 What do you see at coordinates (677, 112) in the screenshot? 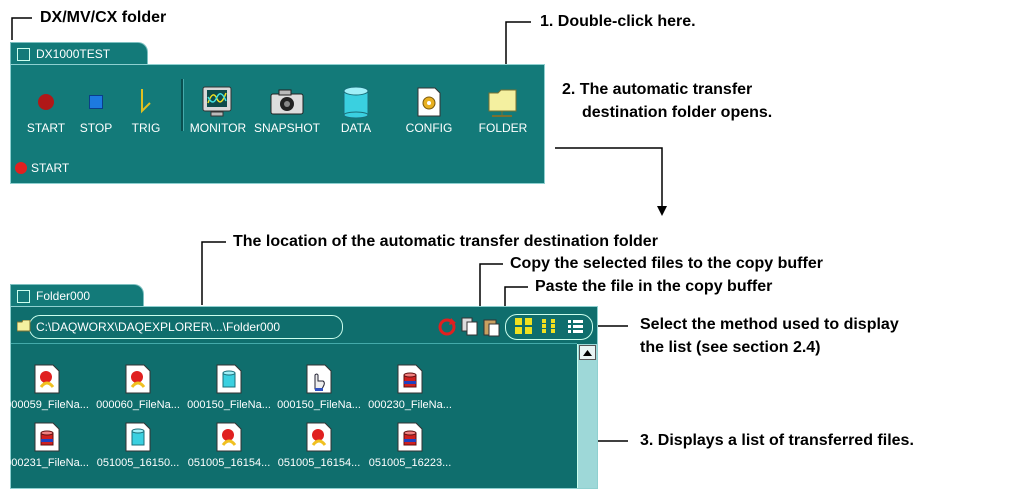
I see `annotation-opens-line2: destination folder opens.` at bounding box center [677, 112].